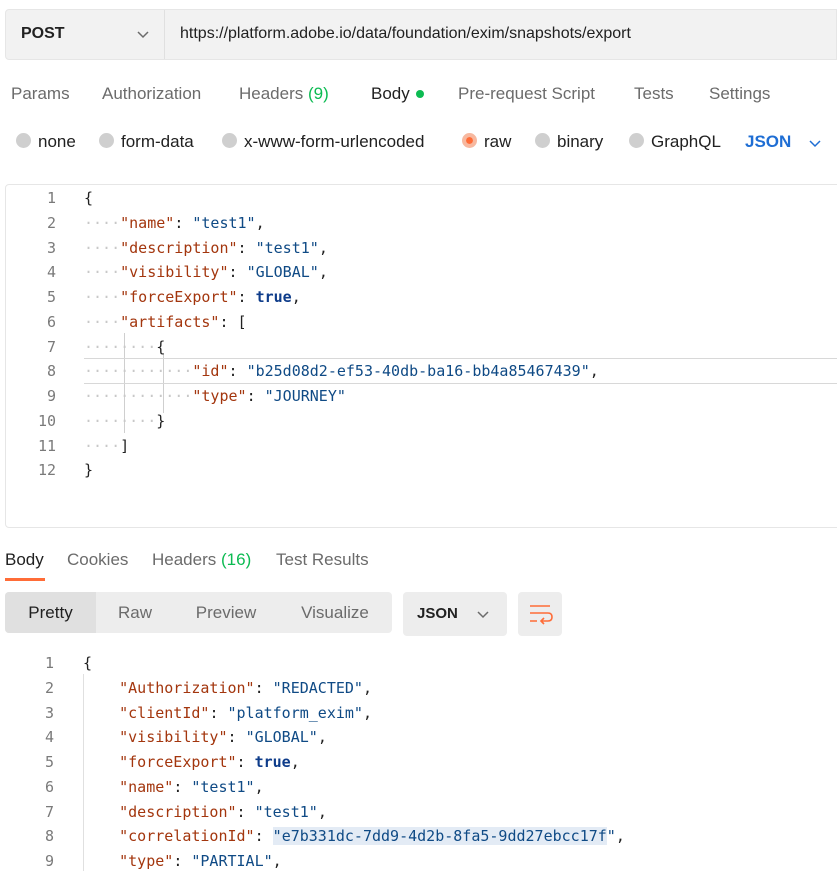 The width and height of the screenshot is (837, 871). What do you see at coordinates (157, 141) in the screenshot?
I see `radio-form-data-label: form-data` at bounding box center [157, 141].